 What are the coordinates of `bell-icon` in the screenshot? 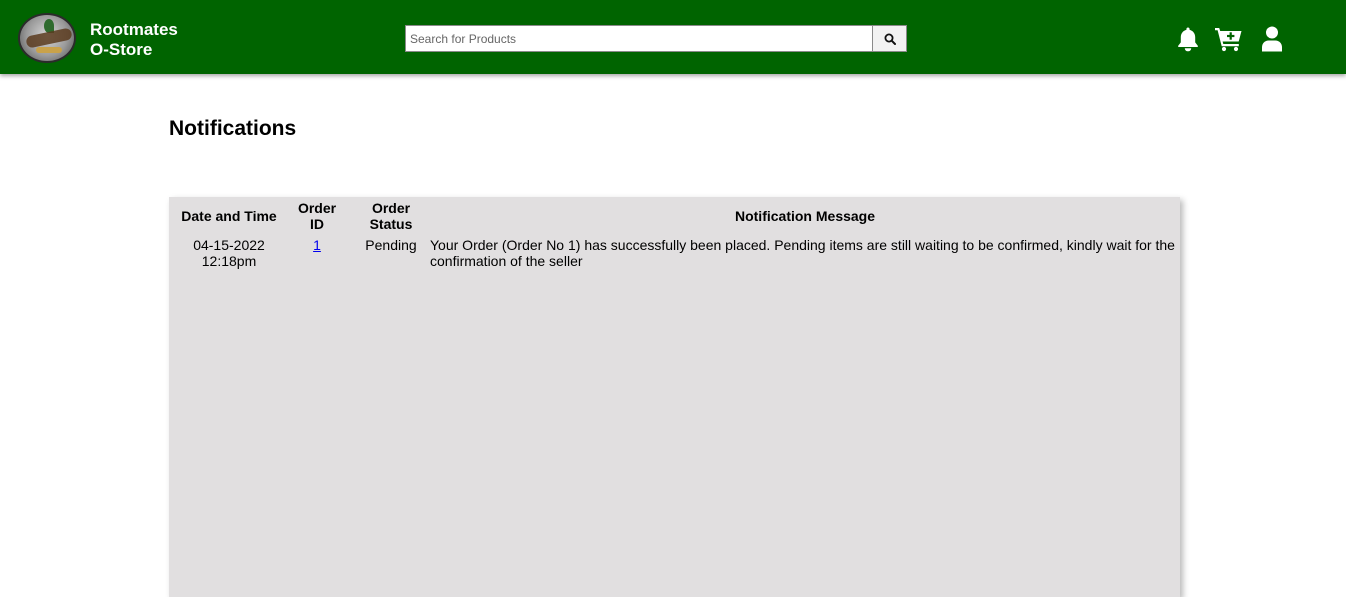 It's located at (1188, 39).